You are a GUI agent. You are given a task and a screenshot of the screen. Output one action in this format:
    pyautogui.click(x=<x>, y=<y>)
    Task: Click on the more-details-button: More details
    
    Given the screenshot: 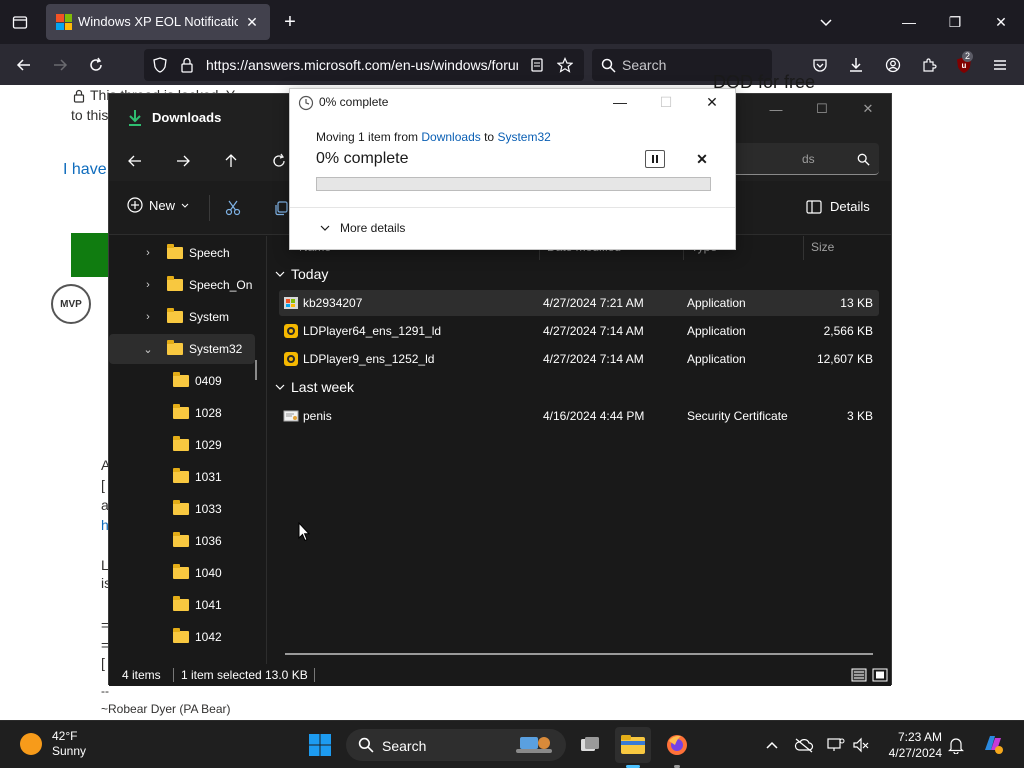 What is the action you would take?
    pyautogui.click(x=362, y=228)
    